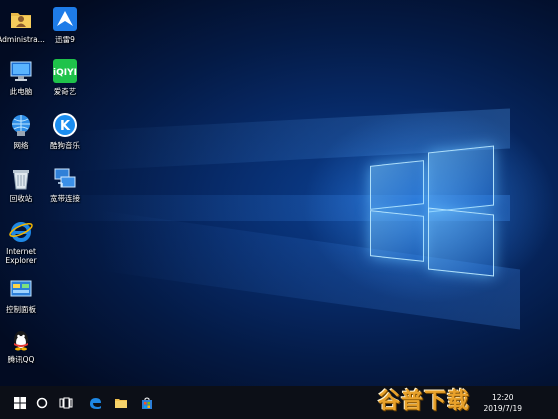 This screenshot has height=419, width=558. I want to click on task-view-button, so click(66, 402).